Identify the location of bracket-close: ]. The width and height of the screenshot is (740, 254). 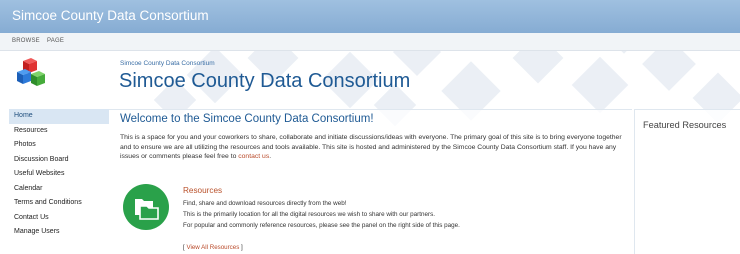
(241, 247).